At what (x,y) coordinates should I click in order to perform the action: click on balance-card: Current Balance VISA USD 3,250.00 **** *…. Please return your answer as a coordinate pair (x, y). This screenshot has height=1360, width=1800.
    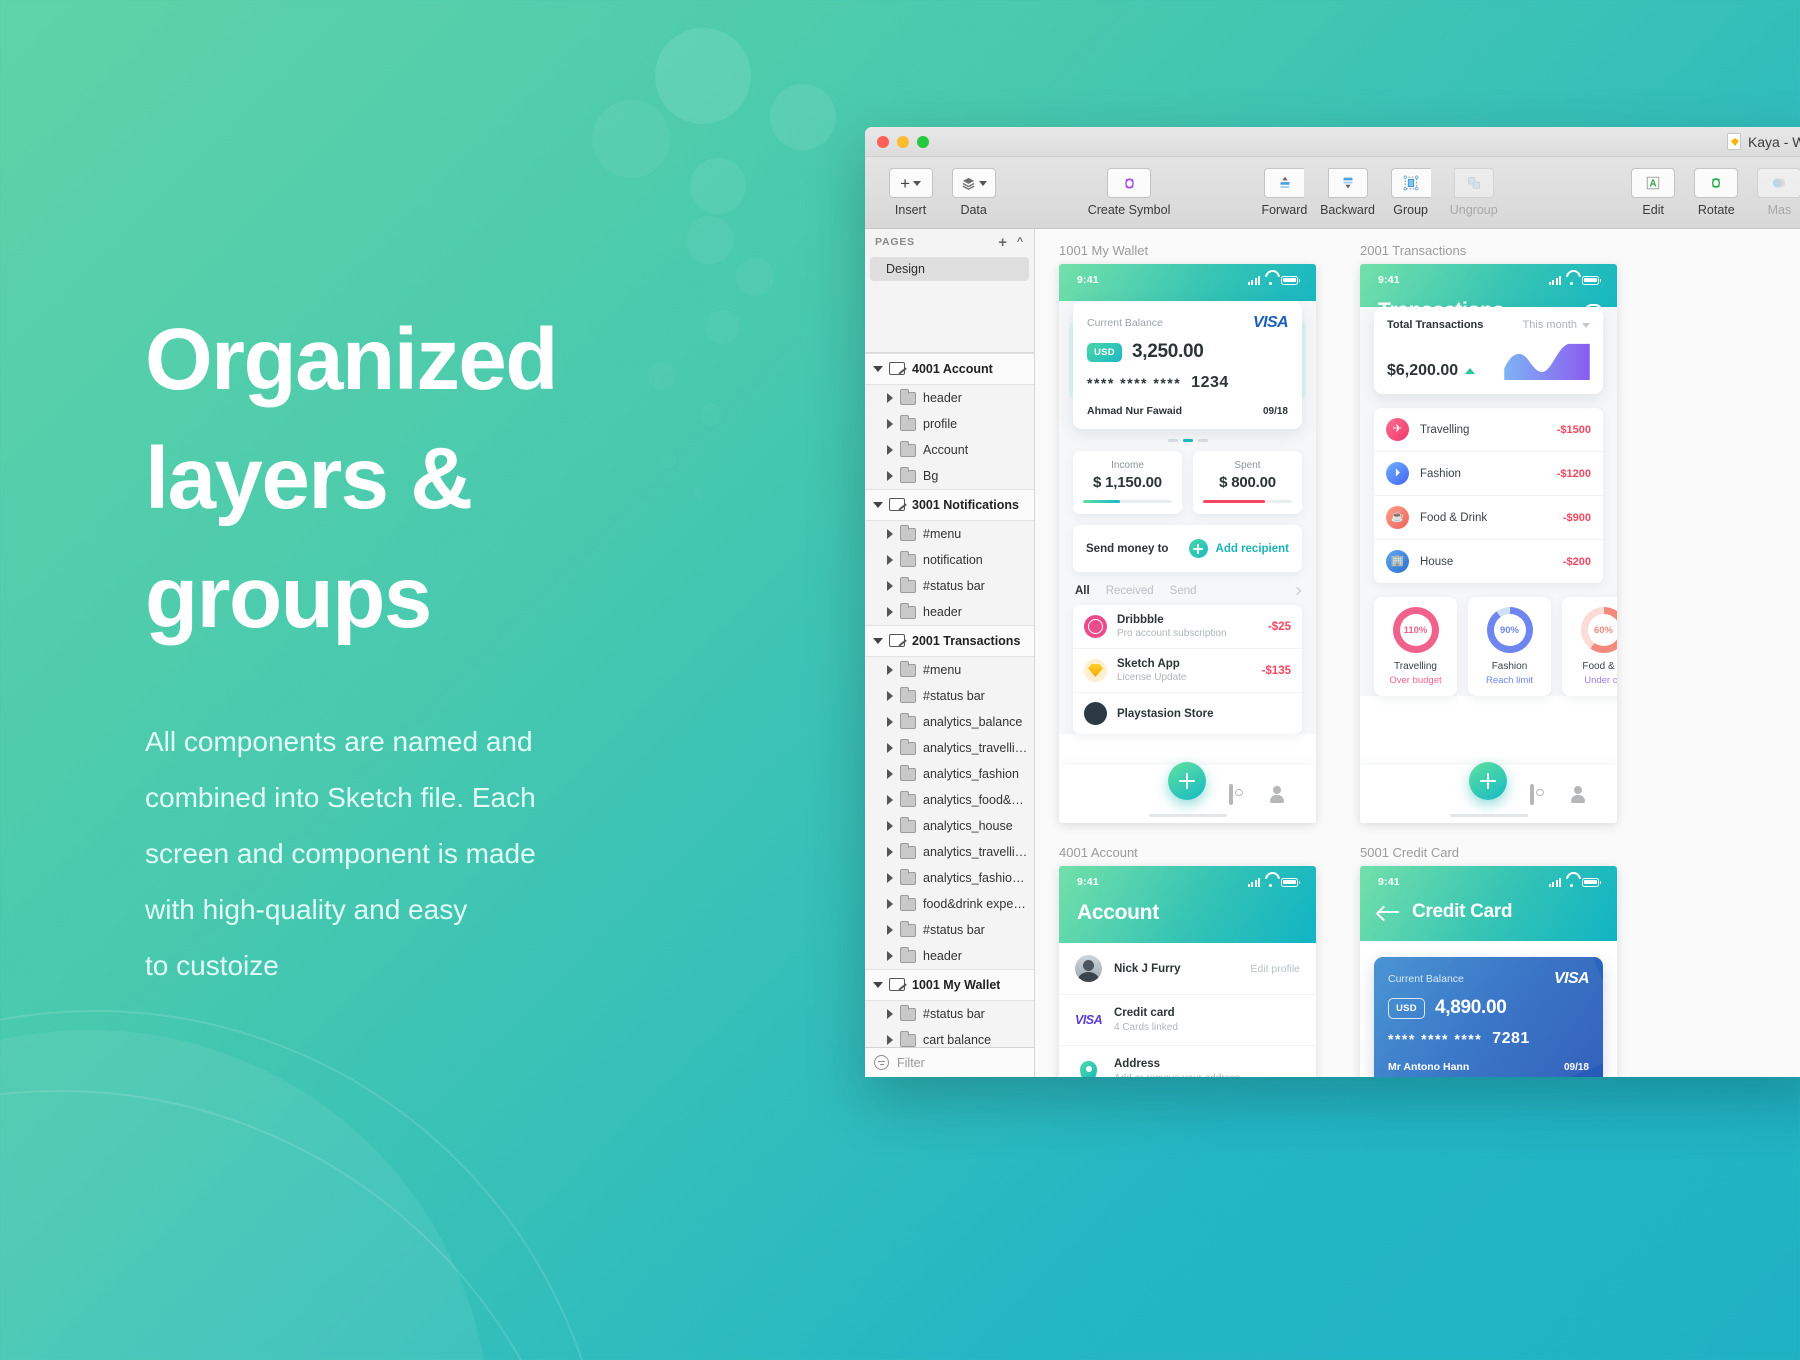
    Looking at the image, I should click on (1187, 365).